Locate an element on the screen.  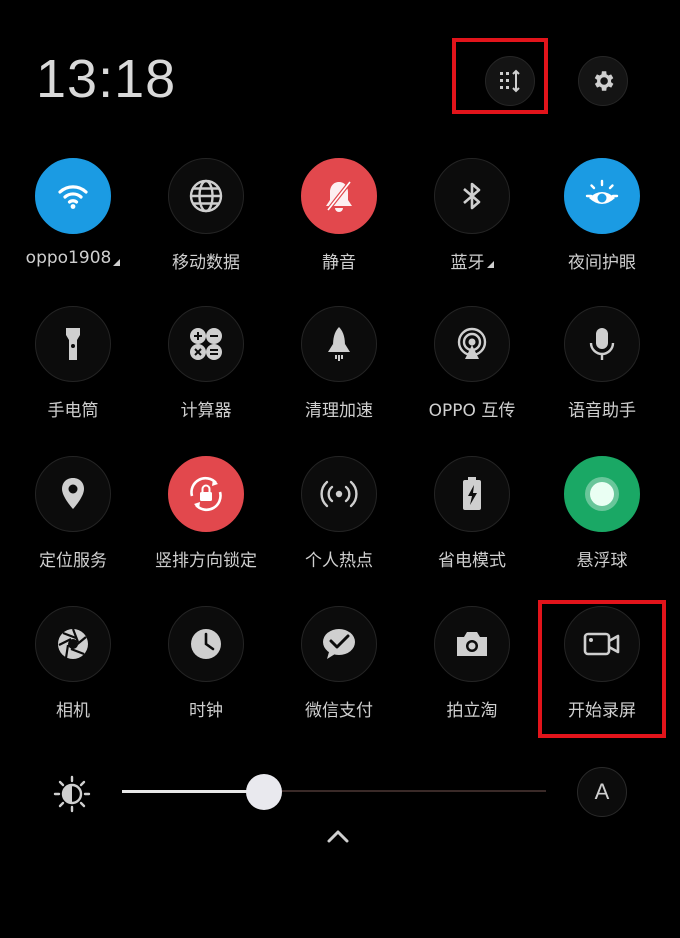
tile-wifi: oppo1908 is located at coordinates (73, 228).